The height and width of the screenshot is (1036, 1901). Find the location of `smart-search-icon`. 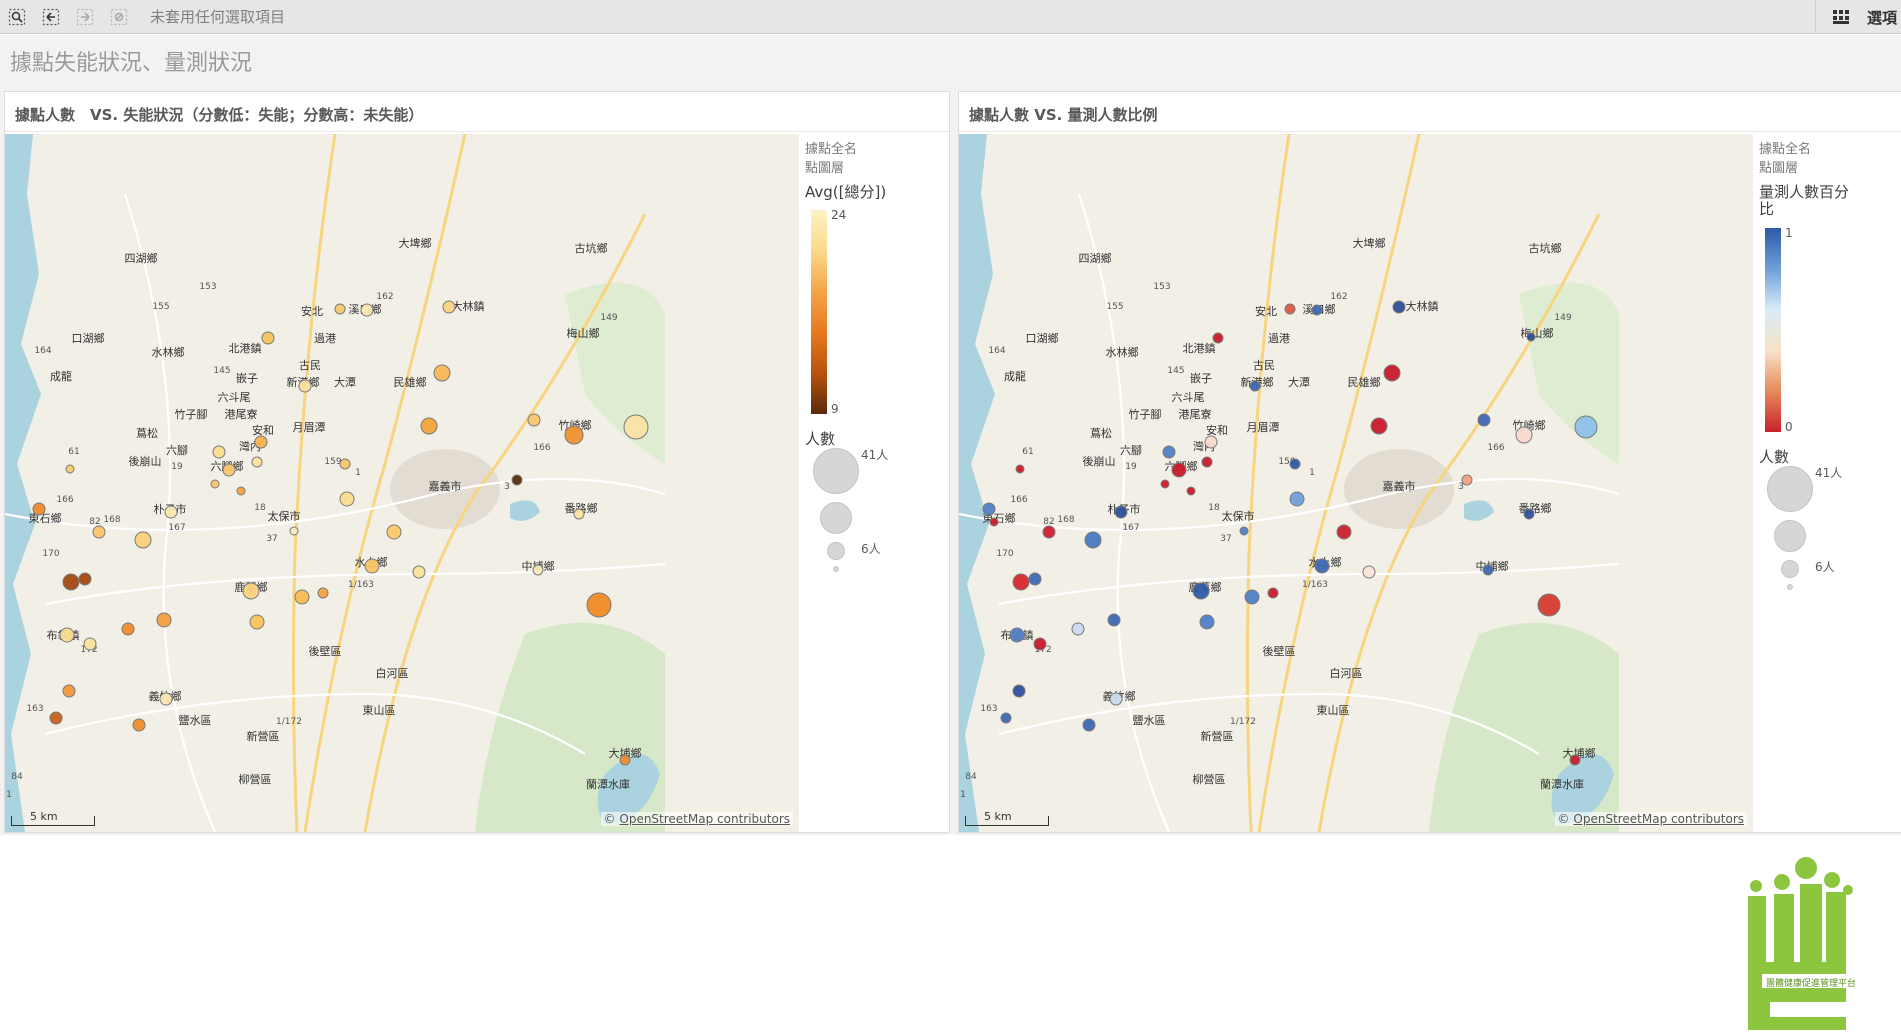

smart-search-icon is located at coordinates (17, 17).